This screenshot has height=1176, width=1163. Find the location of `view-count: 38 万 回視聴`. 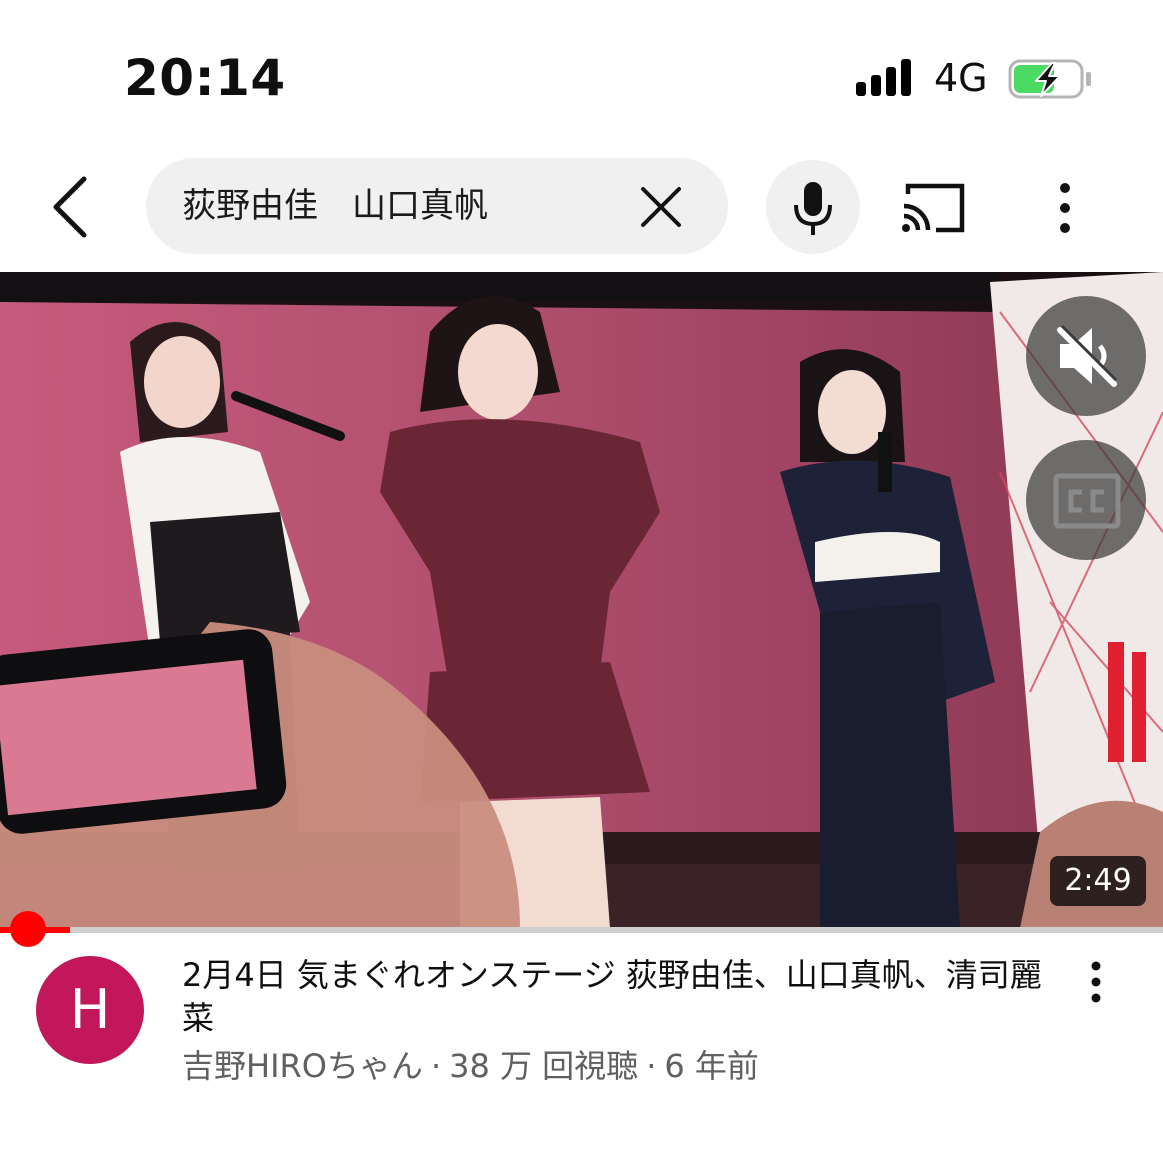

view-count: 38 万 回視聴 is located at coordinates (544, 1066).